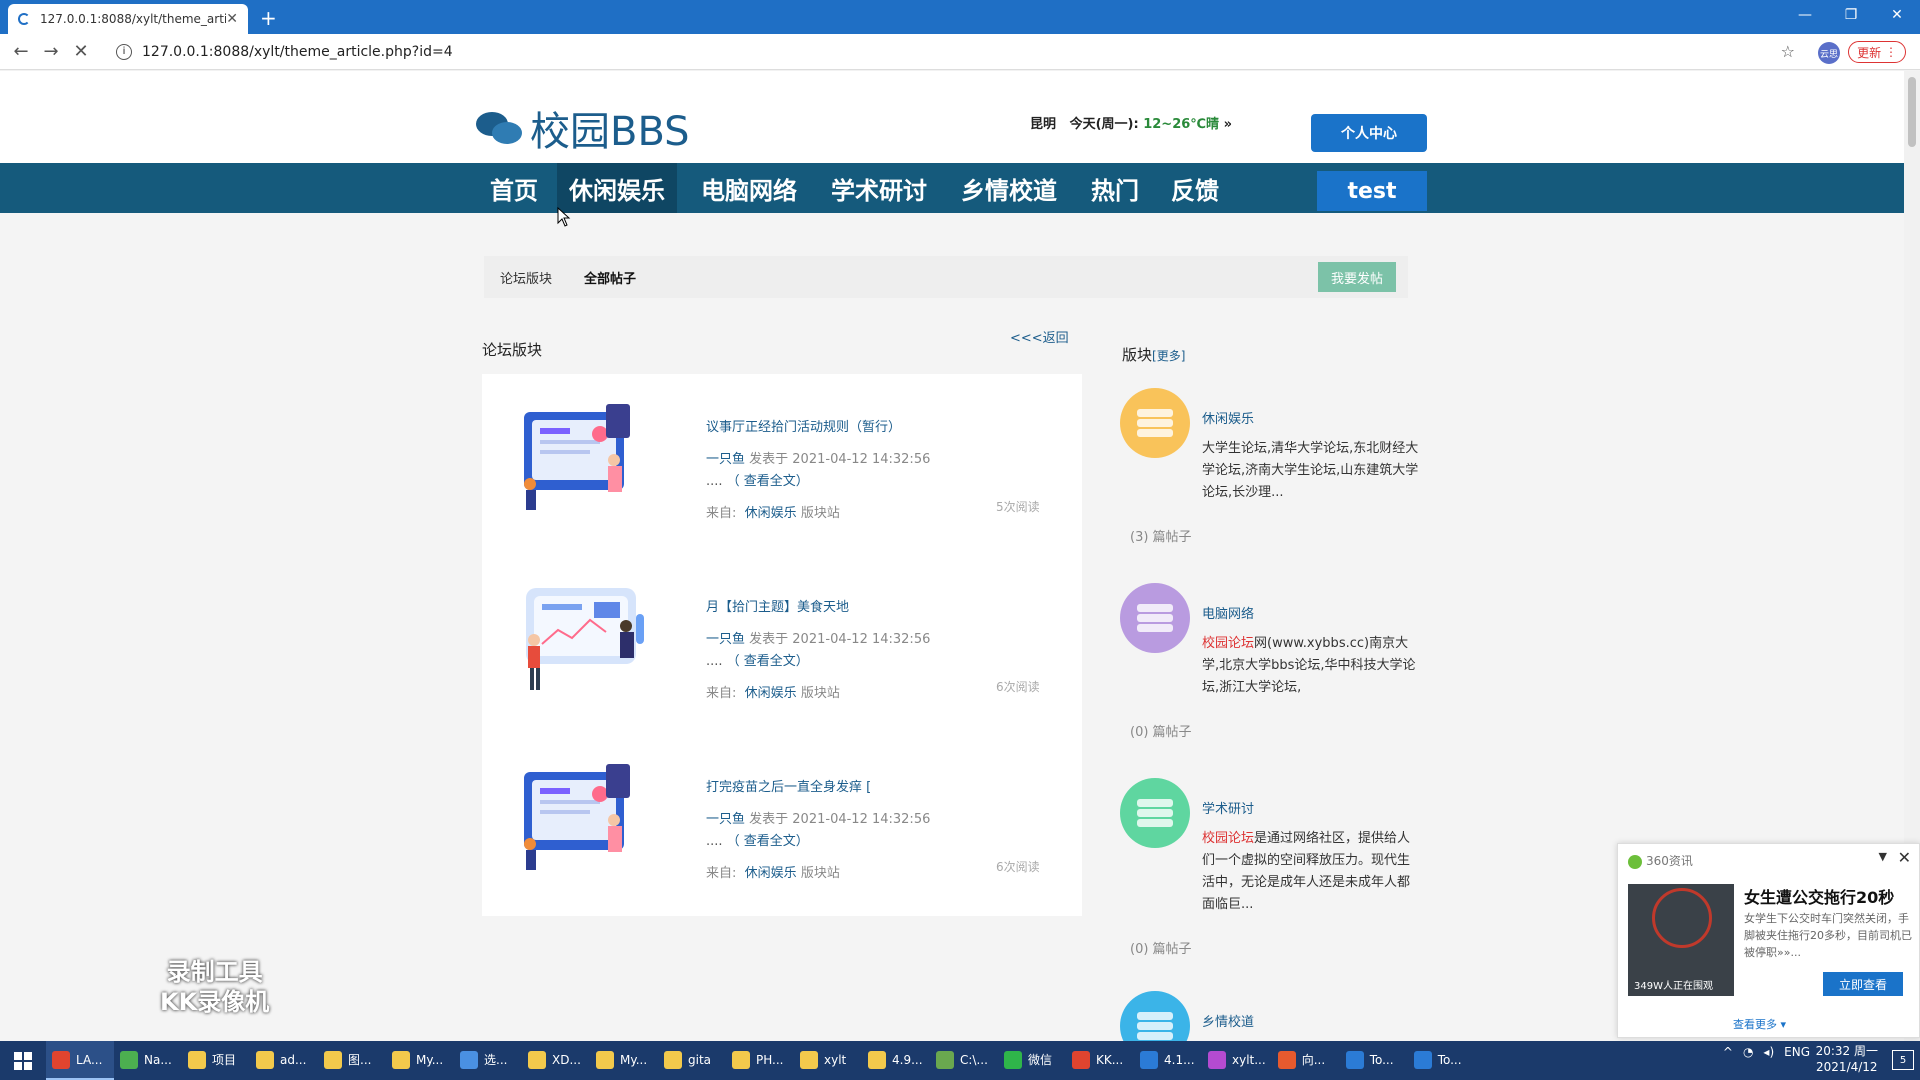  What do you see at coordinates (1115, 188) in the screenshot?
I see `nav-hot: 热门` at bounding box center [1115, 188].